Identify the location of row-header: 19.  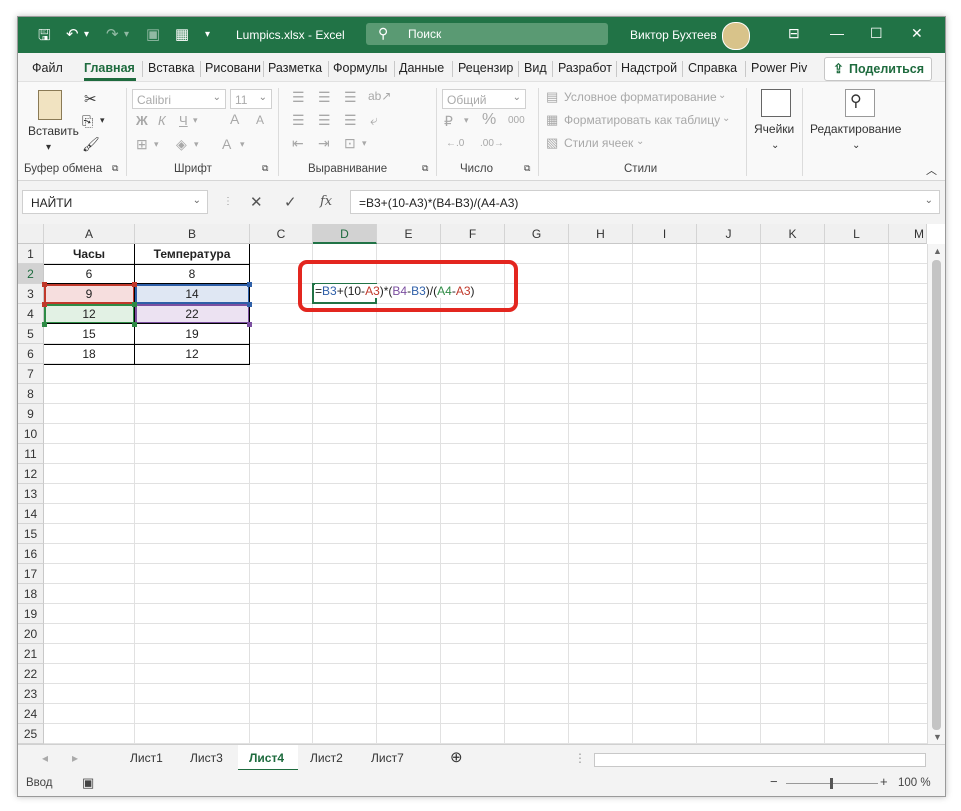
(31, 614).